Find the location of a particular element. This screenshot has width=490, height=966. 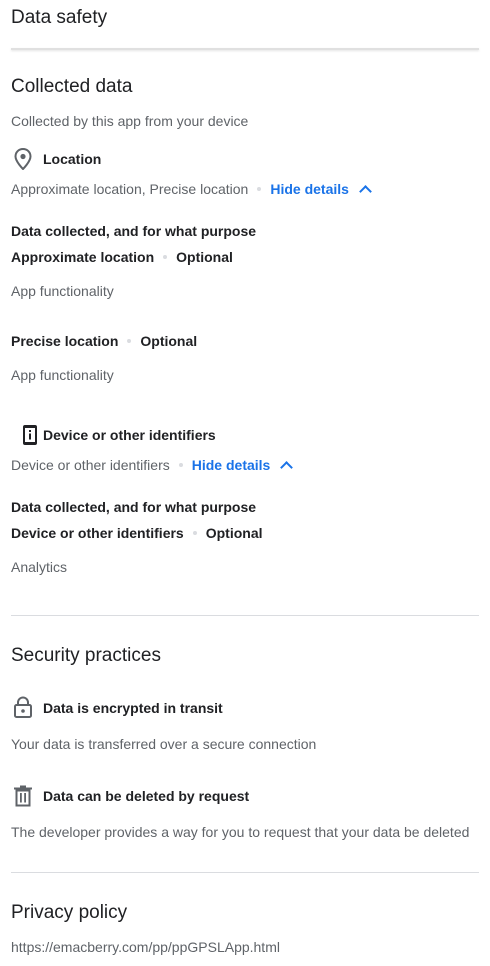

location-hide-details-link: Hide details is located at coordinates (321, 189).